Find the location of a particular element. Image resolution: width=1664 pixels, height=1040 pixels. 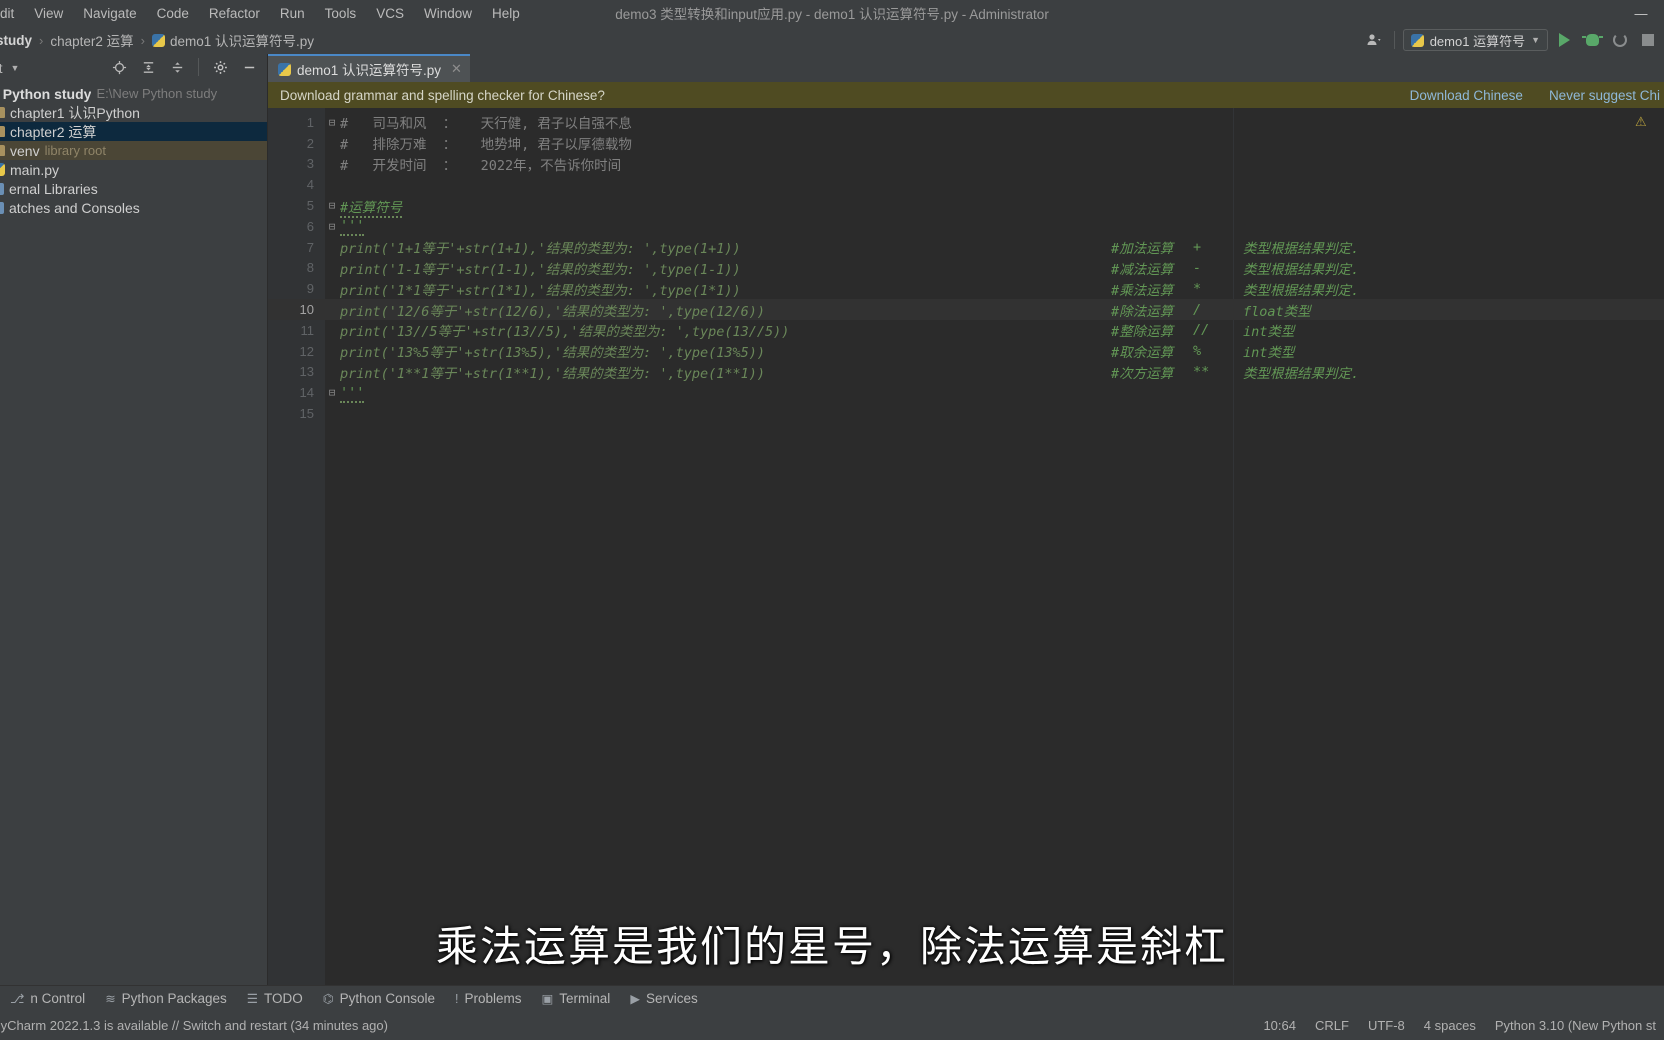

download-chinese-link: Download Chinese is located at coordinates (1466, 95).